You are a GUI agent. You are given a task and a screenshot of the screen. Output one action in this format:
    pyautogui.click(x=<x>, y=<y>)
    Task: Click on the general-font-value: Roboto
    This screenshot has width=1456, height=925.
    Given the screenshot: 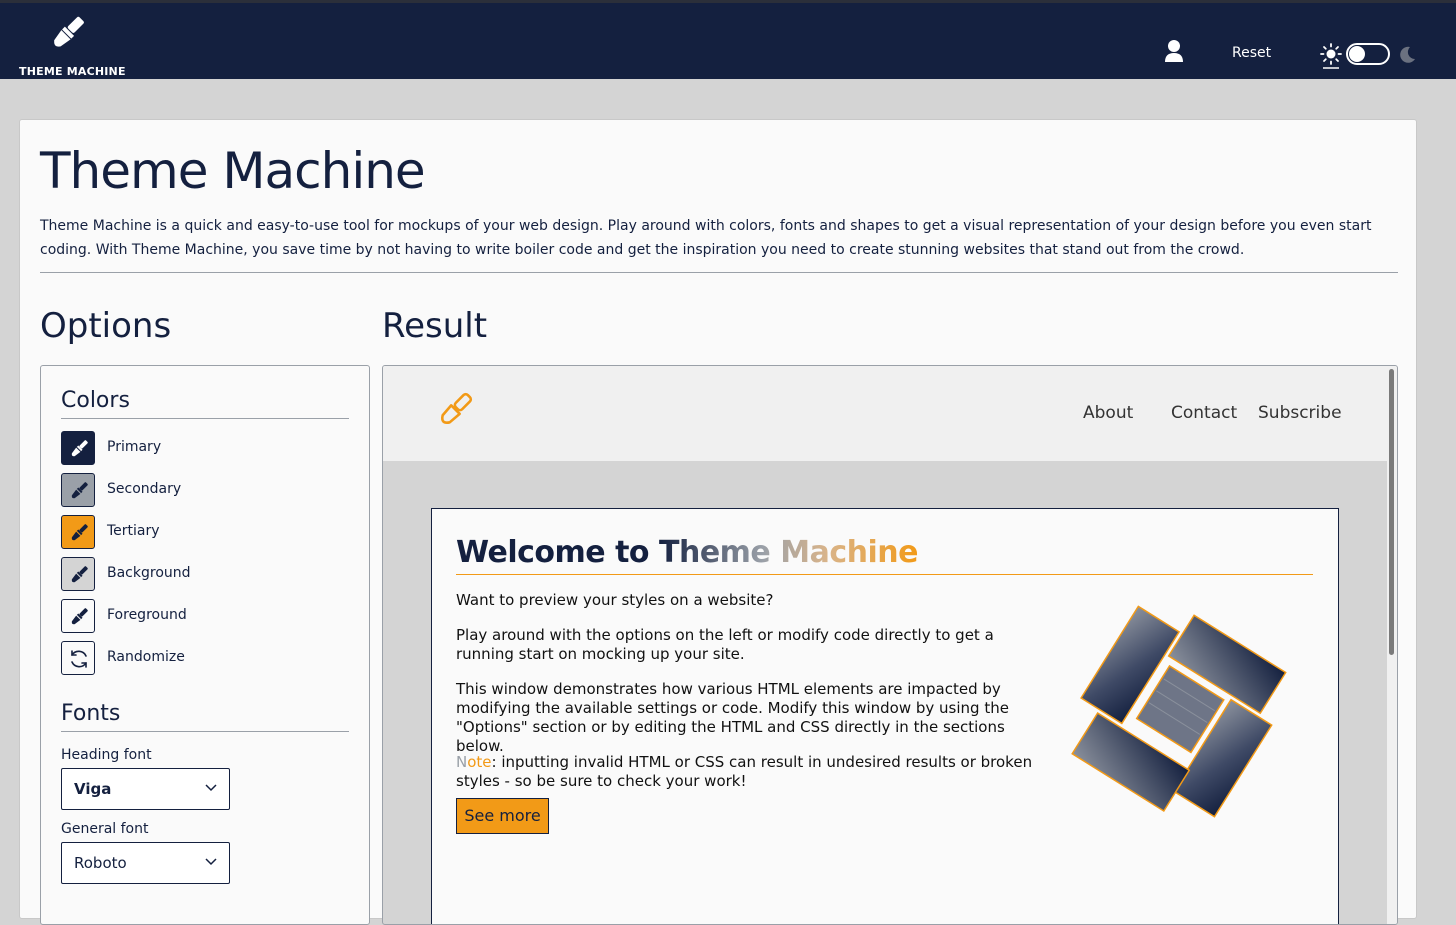 What is the action you would take?
    pyautogui.click(x=100, y=863)
    